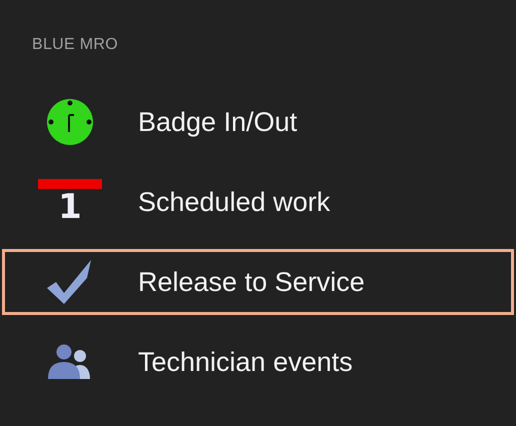 The height and width of the screenshot is (426, 516). I want to click on section-title: BLUE MRO, so click(75, 45).